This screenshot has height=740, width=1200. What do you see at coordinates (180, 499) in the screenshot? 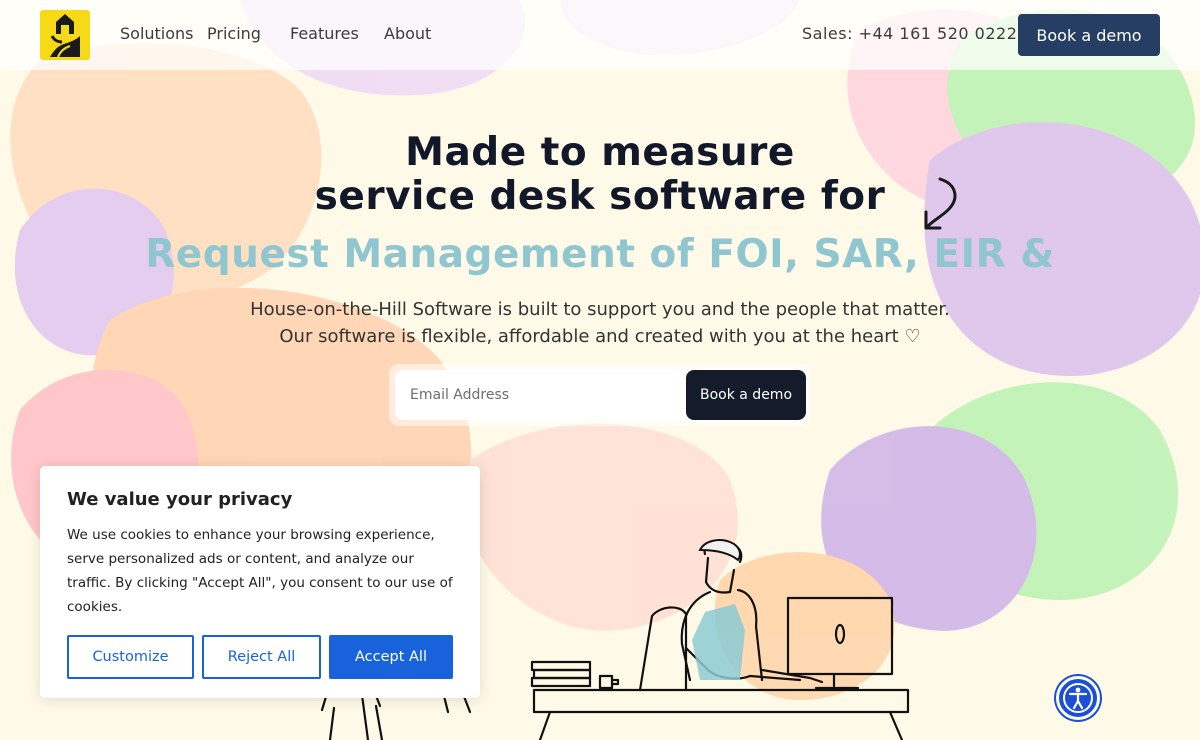
I see `cookie-title: We value your privacy` at bounding box center [180, 499].